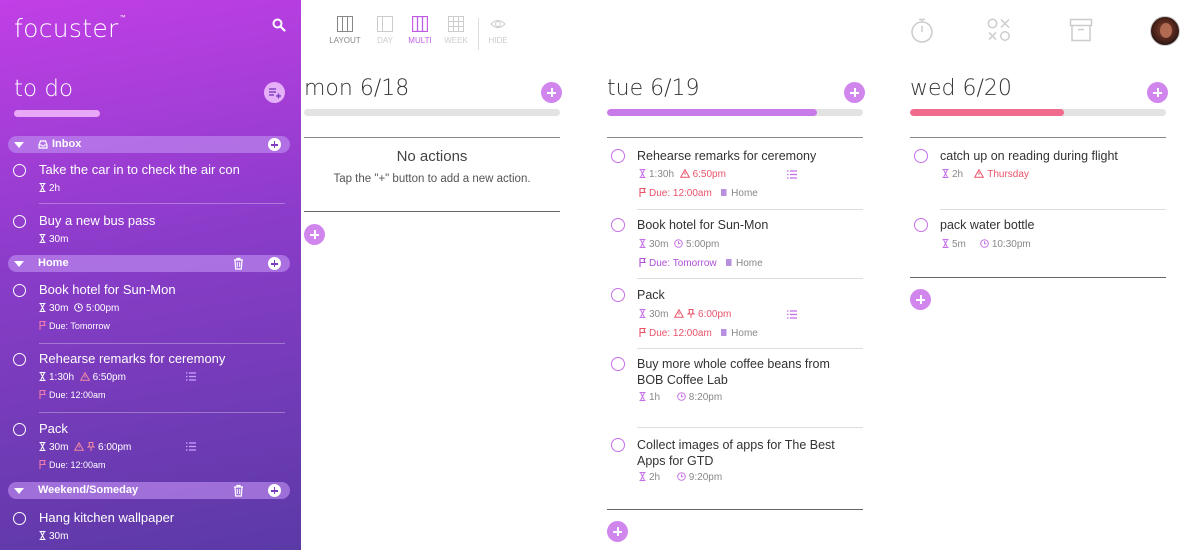 The image size is (1200, 550). I want to click on inbox-icon, so click(43, 144).